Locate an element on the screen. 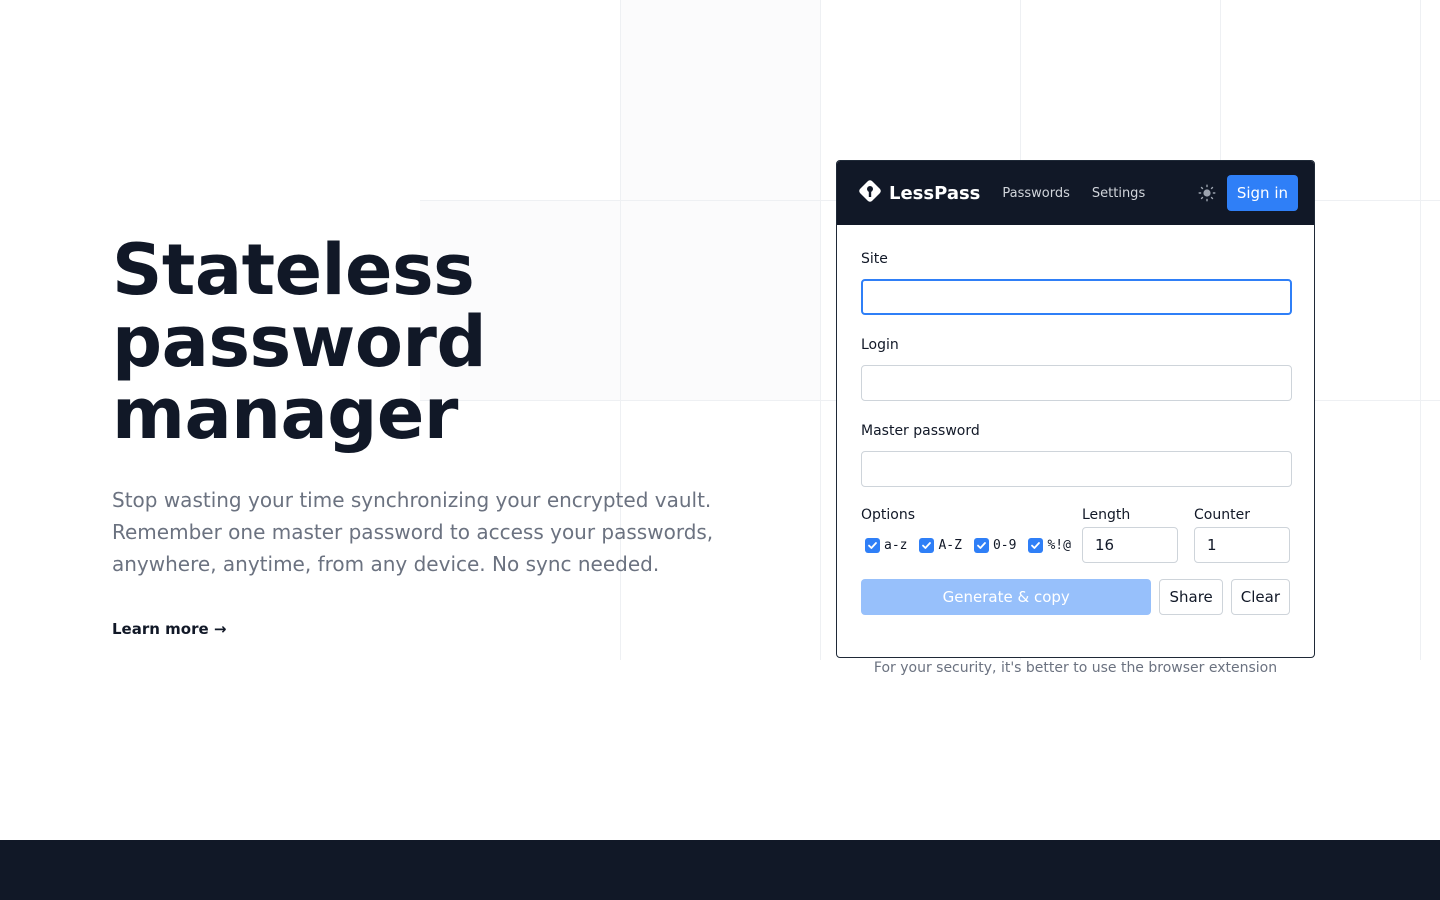 The width and height of the screenshot is (1440, 900). length-group: Length 16 is located at coordinates (1130, 535).